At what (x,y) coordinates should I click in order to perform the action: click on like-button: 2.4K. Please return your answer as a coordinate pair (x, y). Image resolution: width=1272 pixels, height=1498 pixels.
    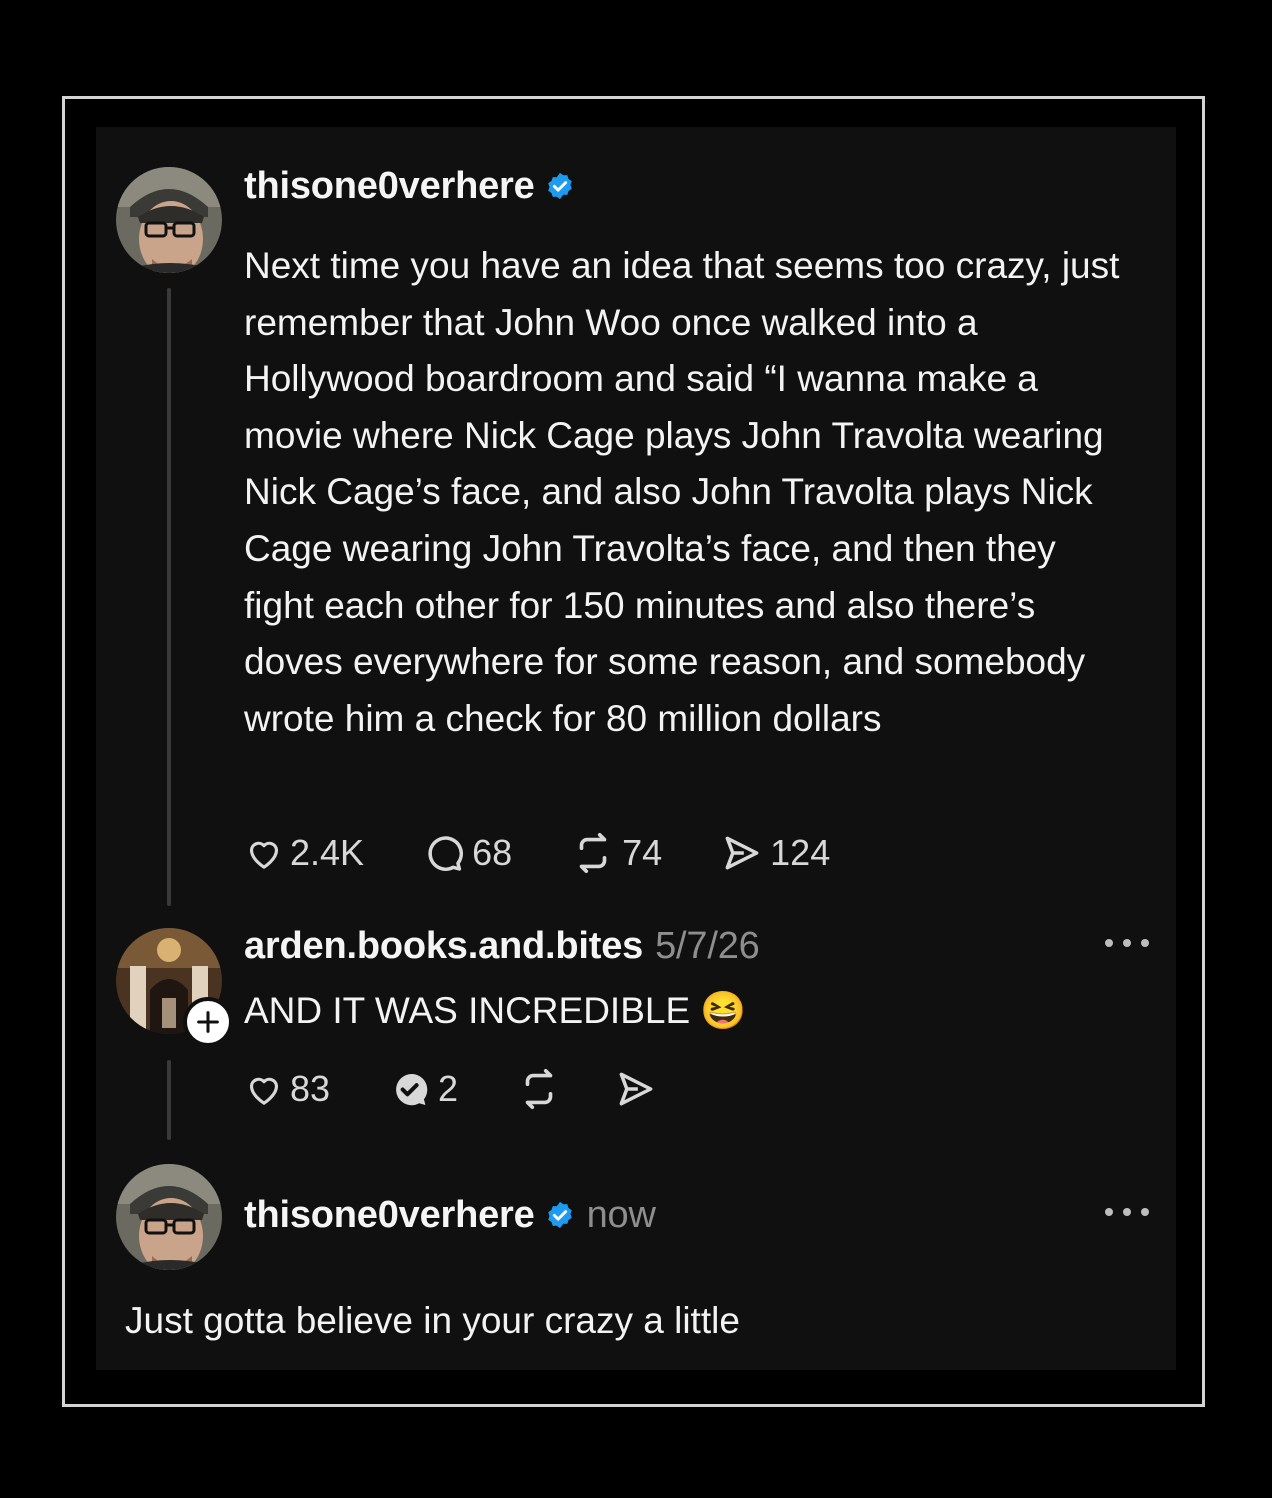
    Looking at the image, I should click on (304, 853).